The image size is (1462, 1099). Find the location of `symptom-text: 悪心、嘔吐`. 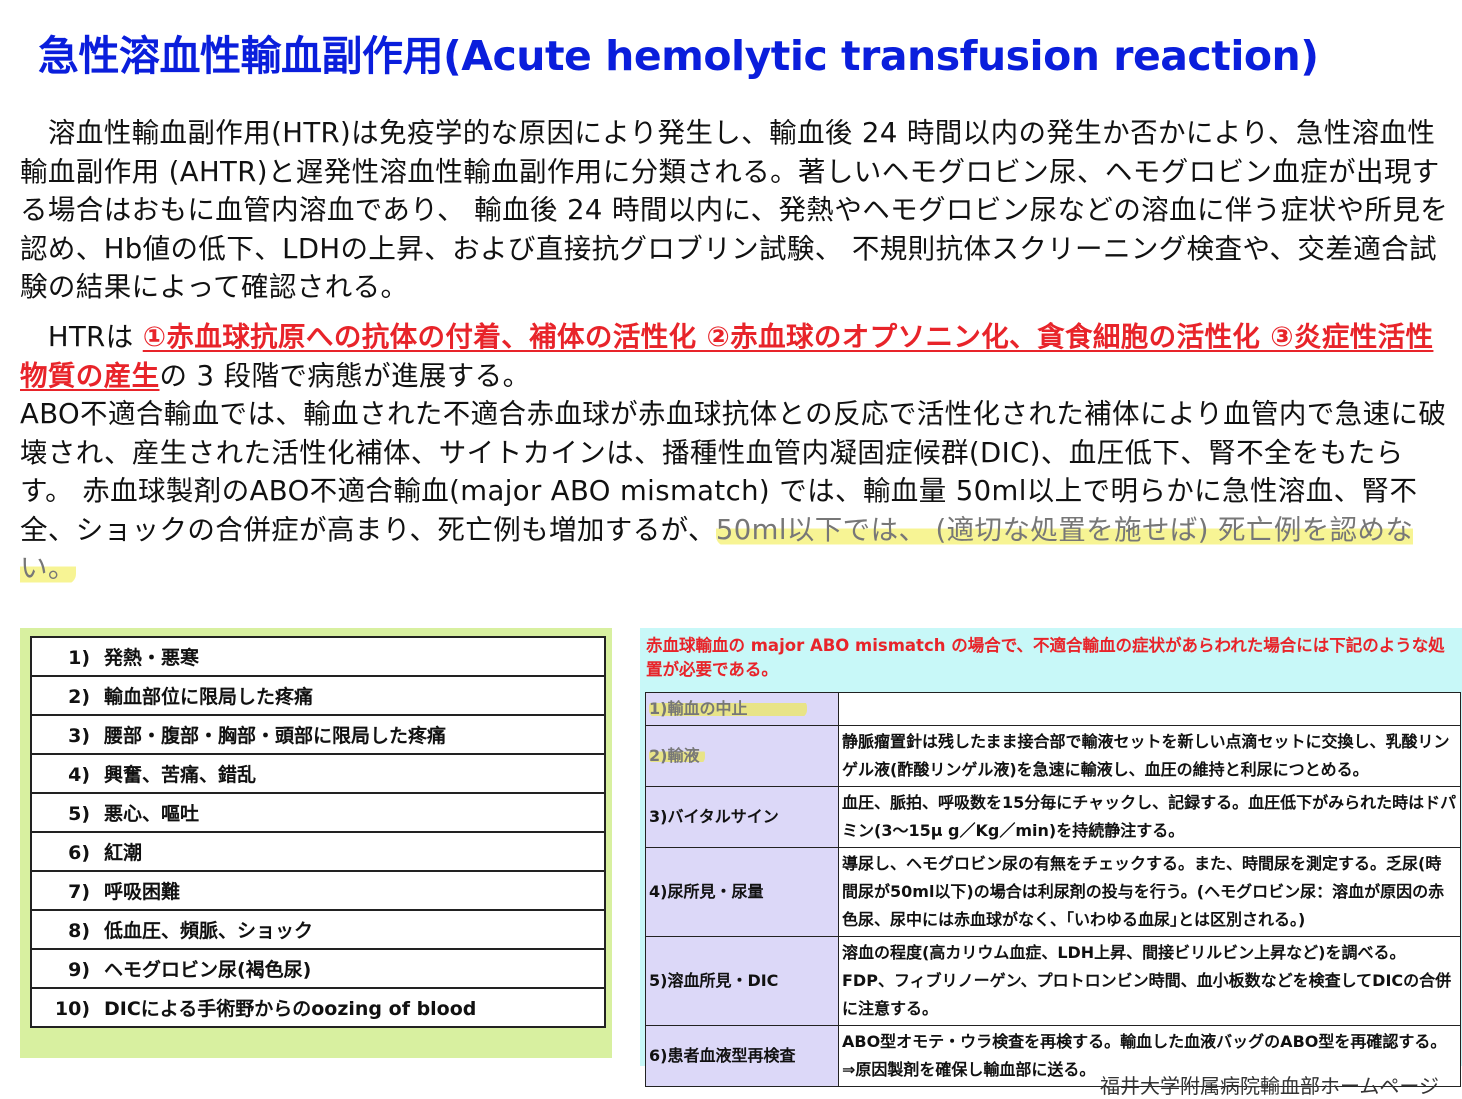

symptom-text: 悪心、嘔吐 is located at coordinates (152, 814).